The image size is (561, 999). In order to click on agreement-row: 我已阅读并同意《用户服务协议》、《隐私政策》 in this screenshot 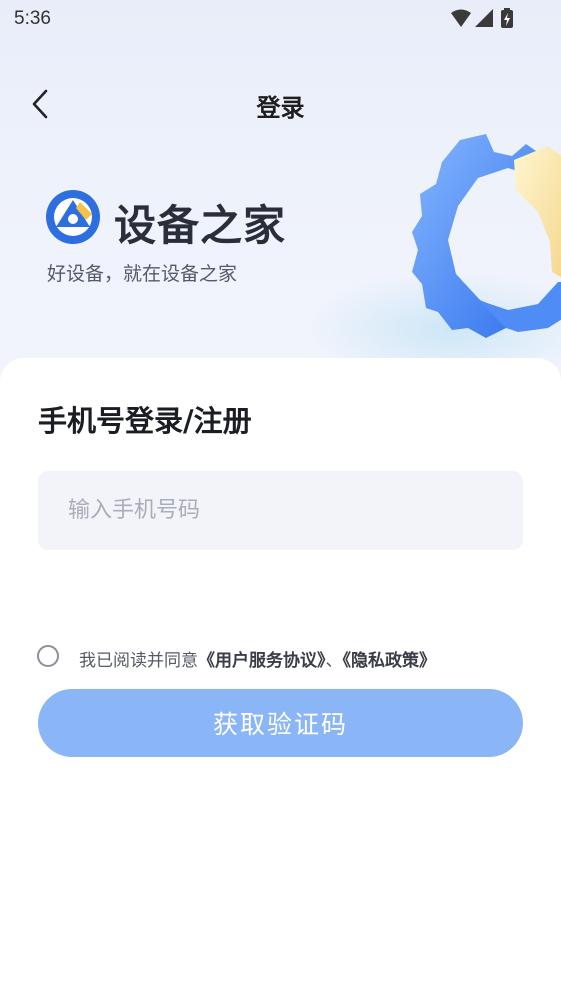, I will do `click(277, 658)`.